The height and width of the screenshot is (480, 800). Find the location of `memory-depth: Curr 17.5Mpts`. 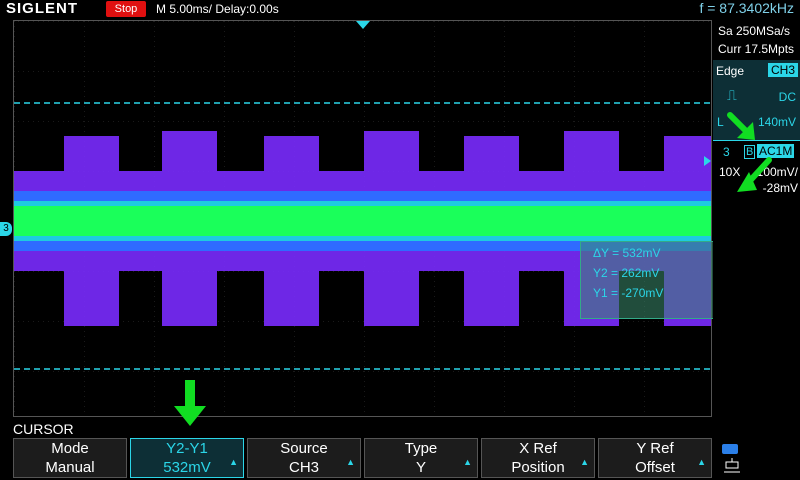

memory-depth: Curr 17.5Mpts is located at coordinates (756, 49).